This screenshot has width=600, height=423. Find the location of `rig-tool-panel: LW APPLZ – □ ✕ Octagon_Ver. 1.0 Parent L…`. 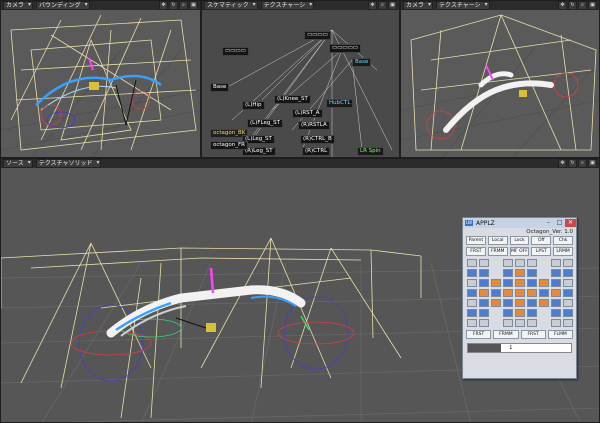

rig-tool-panel: LW APPLZ – □ ✕ Octagon_Ver. 1.0 Parent L… is located at coordinates (519, 298).